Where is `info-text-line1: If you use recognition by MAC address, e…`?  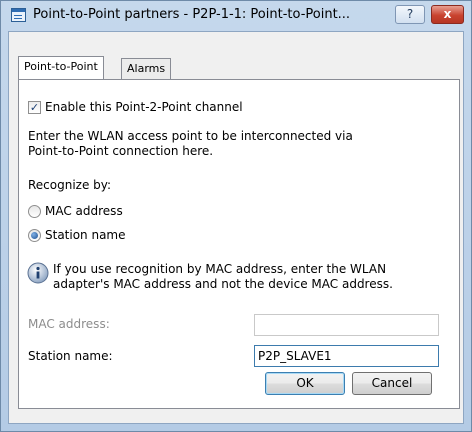 info-text-line1: If you use recognition by MAC address, e… is located at coordinates (220, 269).